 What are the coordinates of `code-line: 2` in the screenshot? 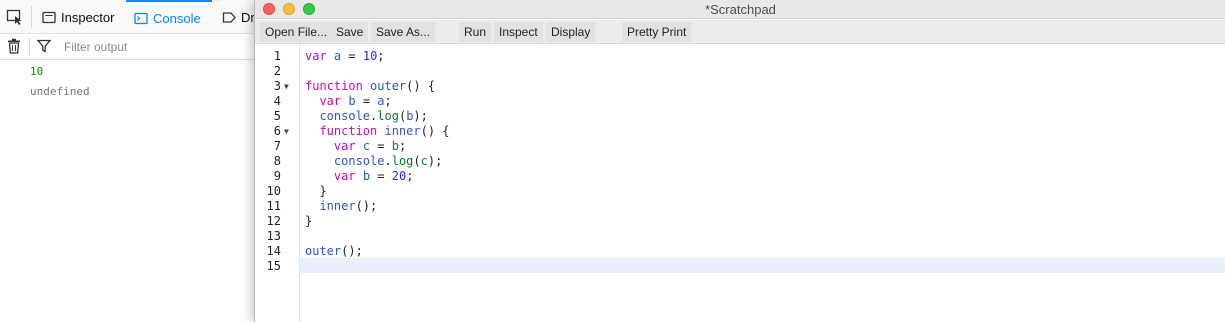 It's located at (740, 71).